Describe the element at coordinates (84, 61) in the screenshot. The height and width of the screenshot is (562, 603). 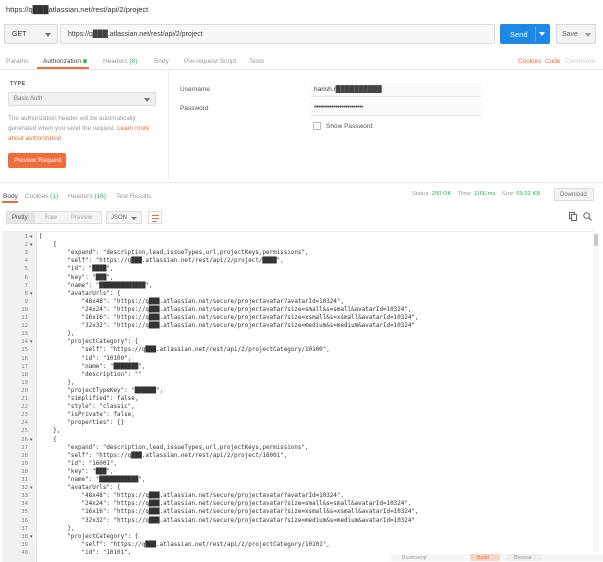
I see `active-dot-icon` at that location.